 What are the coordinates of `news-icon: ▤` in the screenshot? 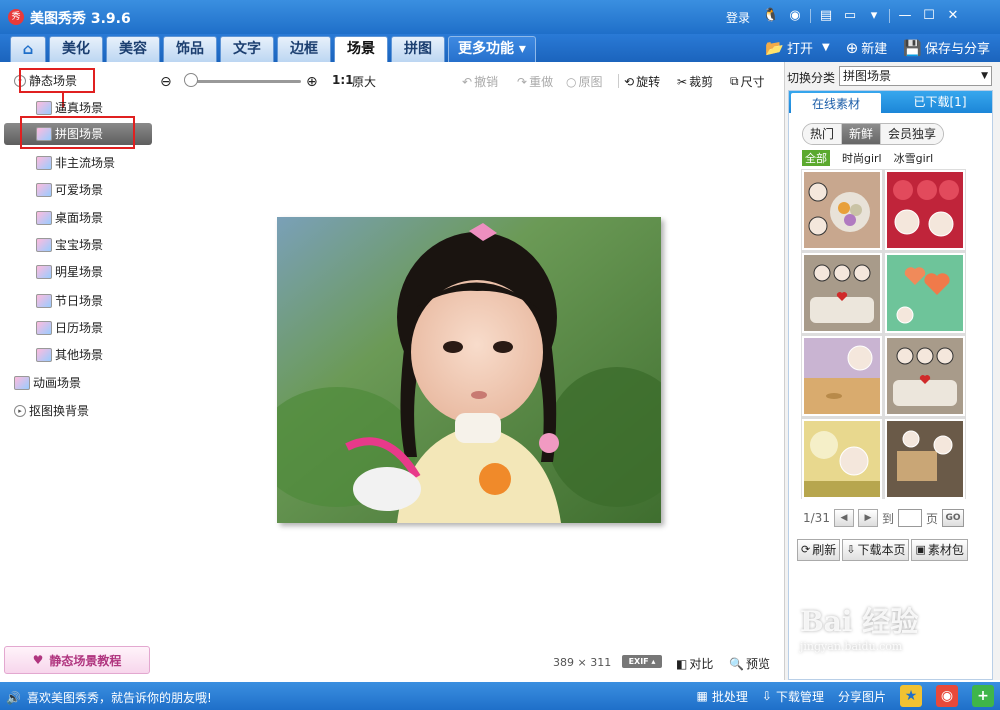 It's located at (826, 16).